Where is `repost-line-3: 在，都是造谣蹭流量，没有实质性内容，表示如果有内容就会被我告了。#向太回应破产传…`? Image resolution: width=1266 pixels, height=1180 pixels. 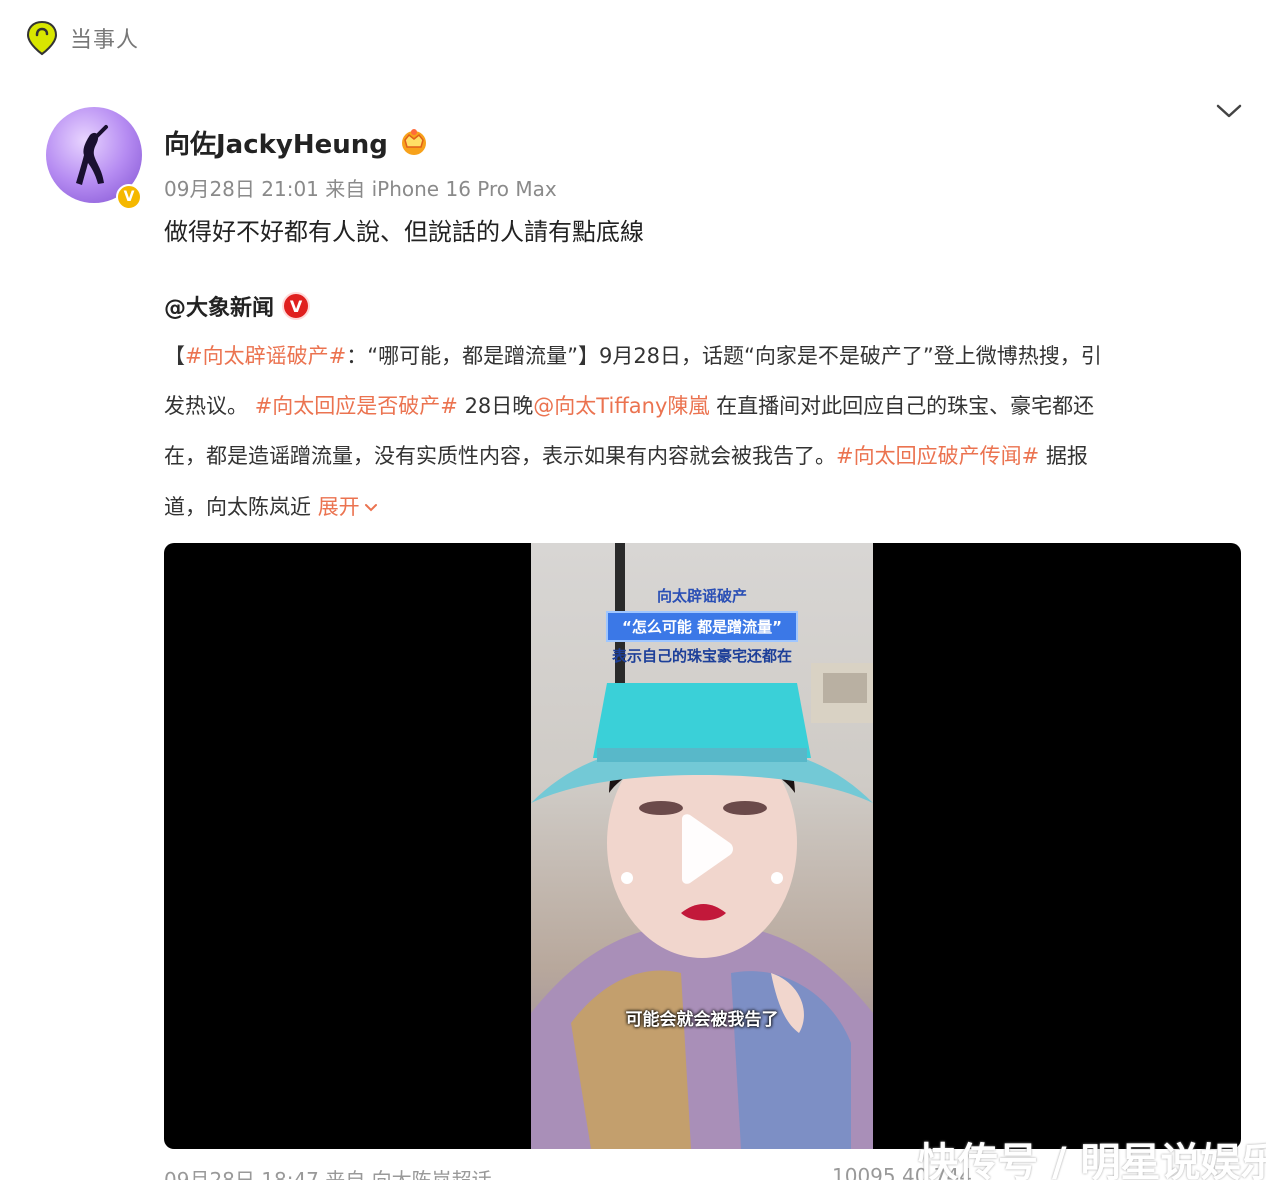
repost-line-3: 在，都是造谣蹭流量，没有实质性内容，表示如果有内容就会被我告了。#向太回应破产传… is located at coordinates (626, 455).